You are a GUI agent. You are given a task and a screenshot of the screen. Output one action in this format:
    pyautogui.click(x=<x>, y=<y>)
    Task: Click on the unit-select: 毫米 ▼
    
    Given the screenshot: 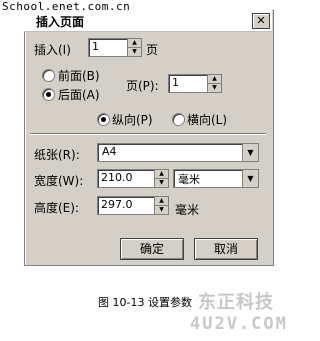 What is the action you would take?
    pyautogui.click(x=216, y=178)
    